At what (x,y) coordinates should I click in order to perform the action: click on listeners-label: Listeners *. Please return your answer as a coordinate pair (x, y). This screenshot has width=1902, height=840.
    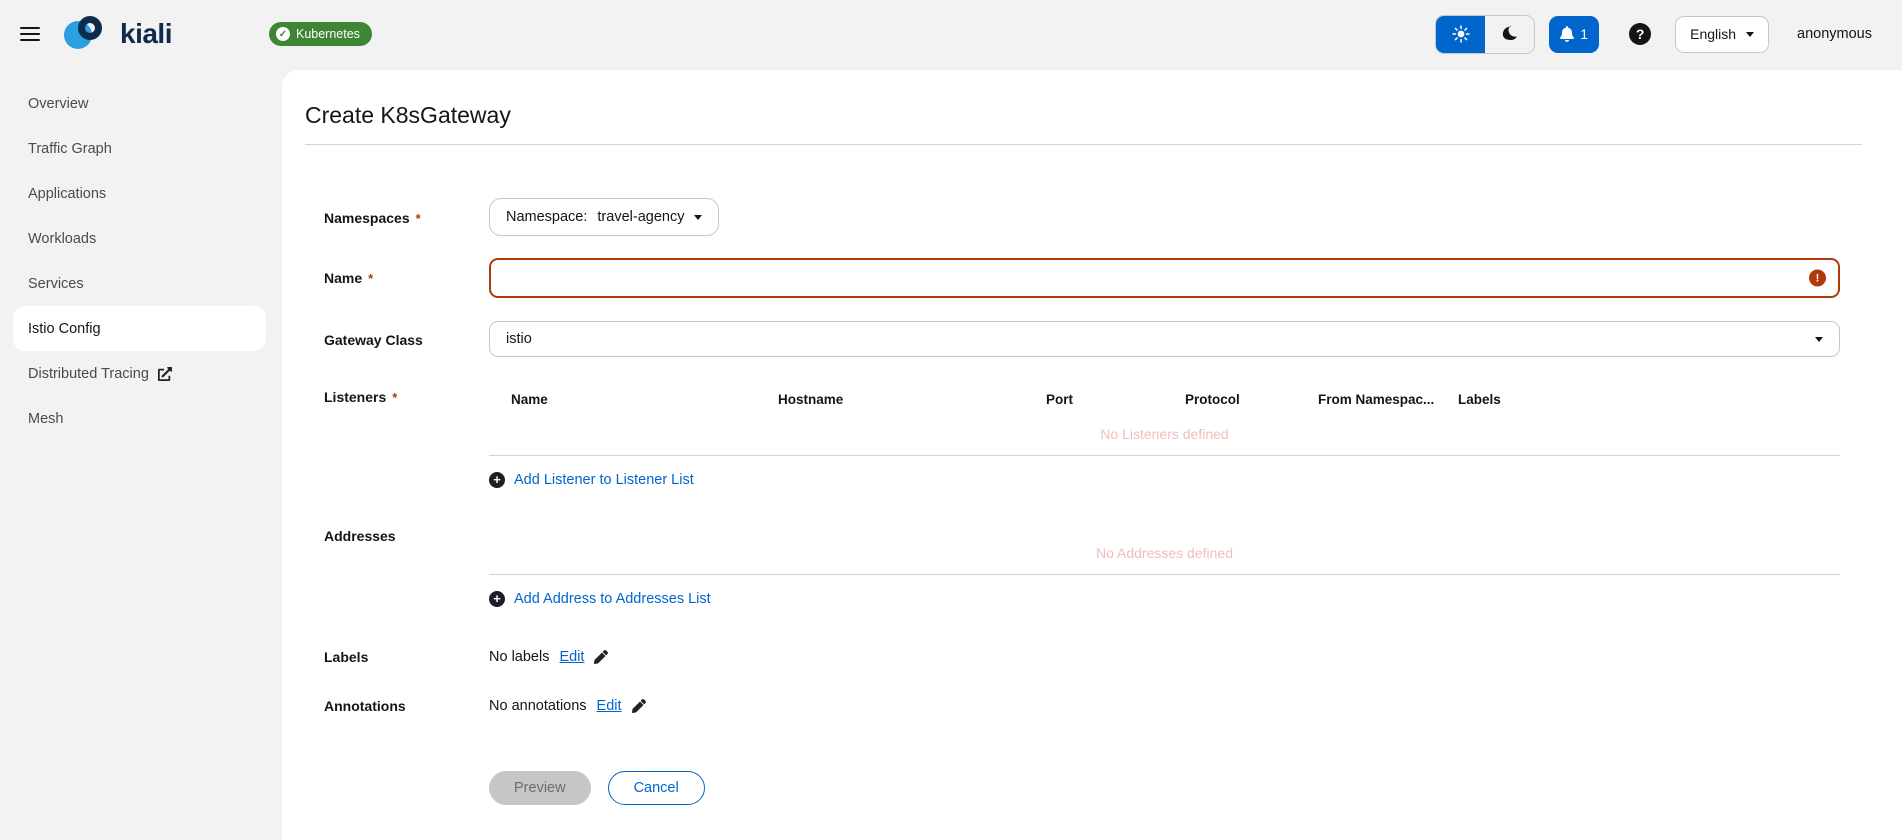
    Looking at the image, I should click on (361, 397).